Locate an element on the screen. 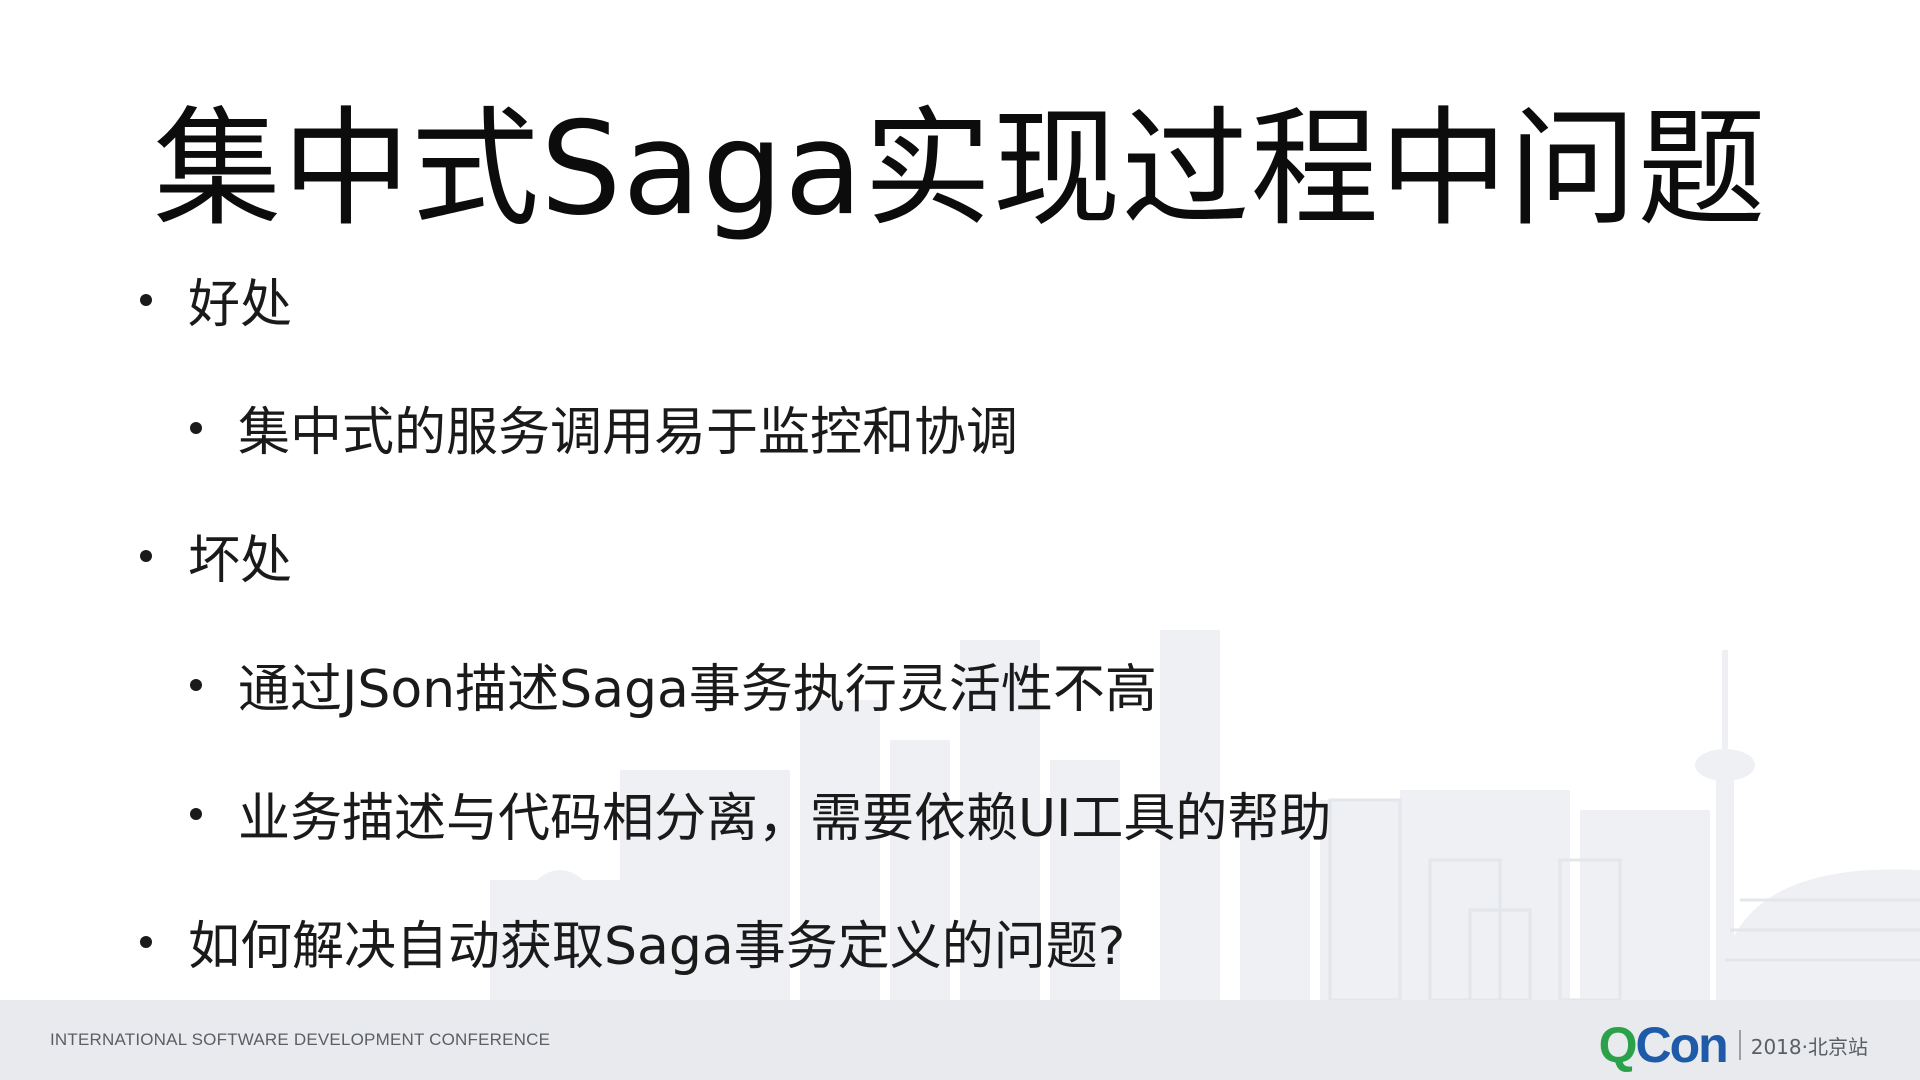  bullet-item: 坏处 is located at coordinates (216, 555).